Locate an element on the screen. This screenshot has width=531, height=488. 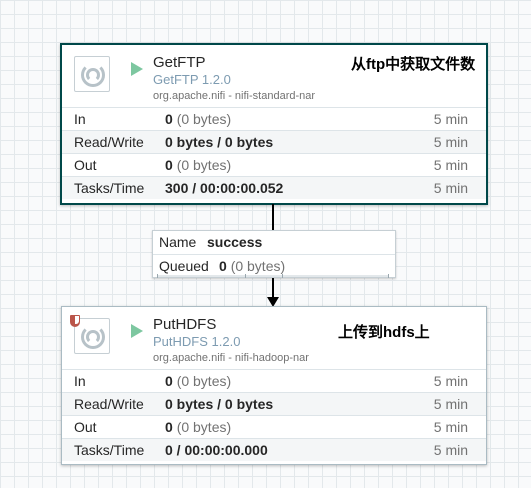
processor-bundle: org.apache.nifi - nifi-standard-nar is located at coordinates (234, 96).